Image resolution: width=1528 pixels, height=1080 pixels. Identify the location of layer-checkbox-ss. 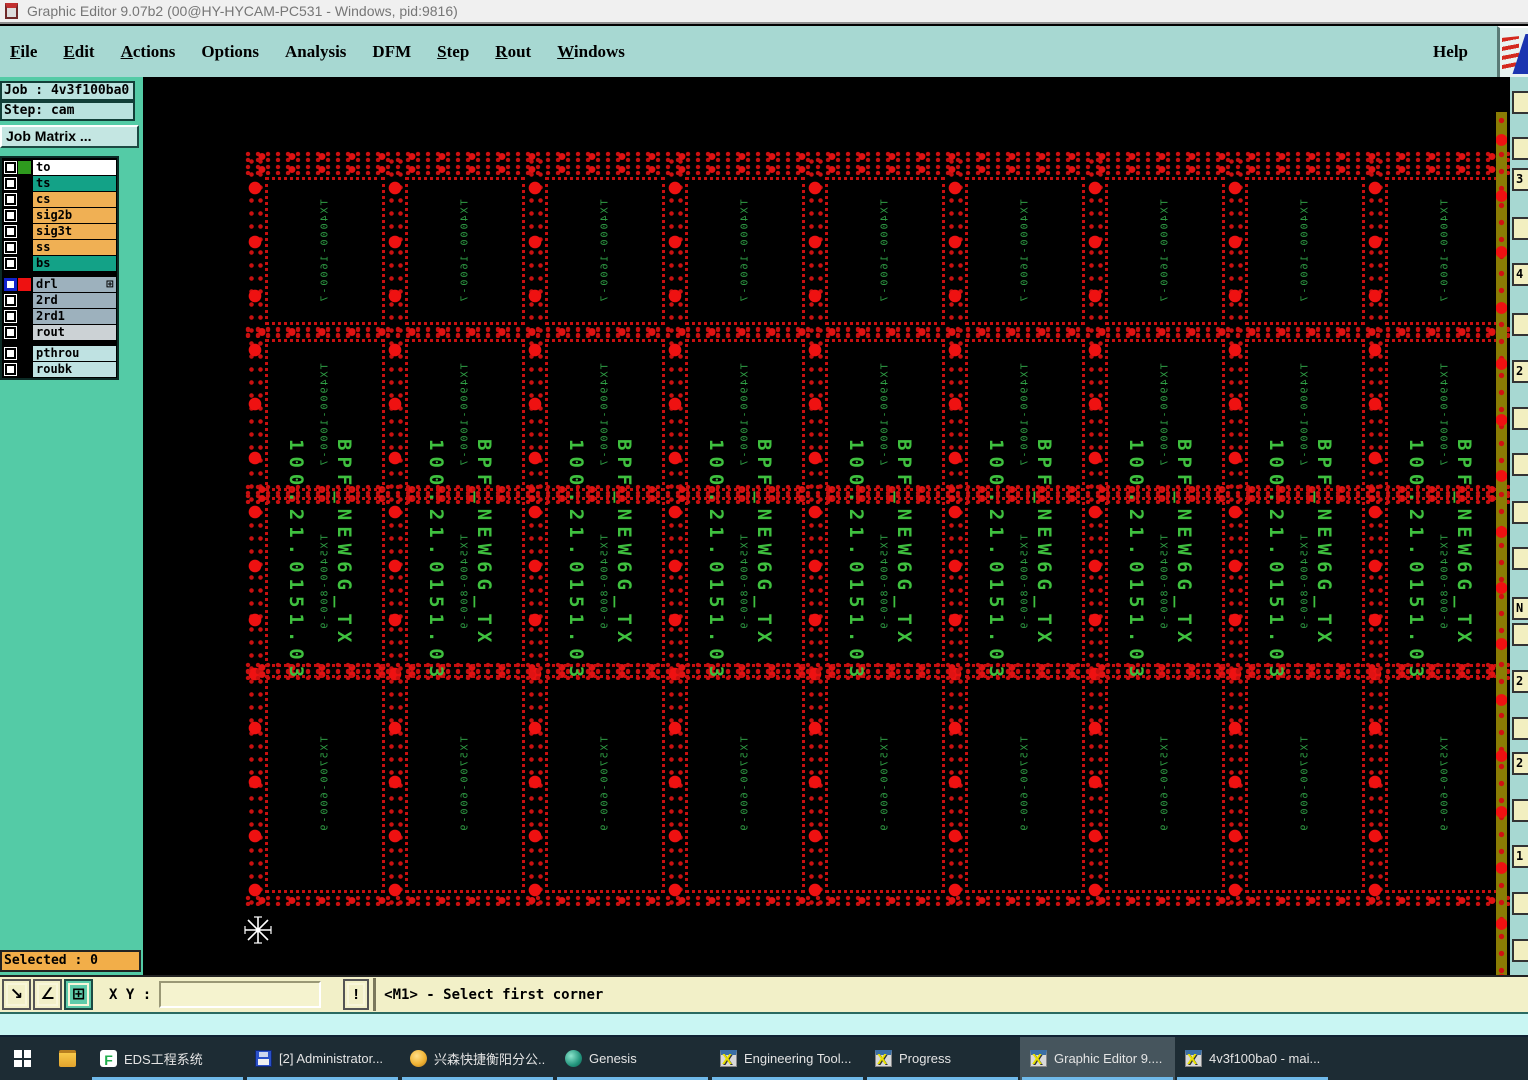
(10, 247).